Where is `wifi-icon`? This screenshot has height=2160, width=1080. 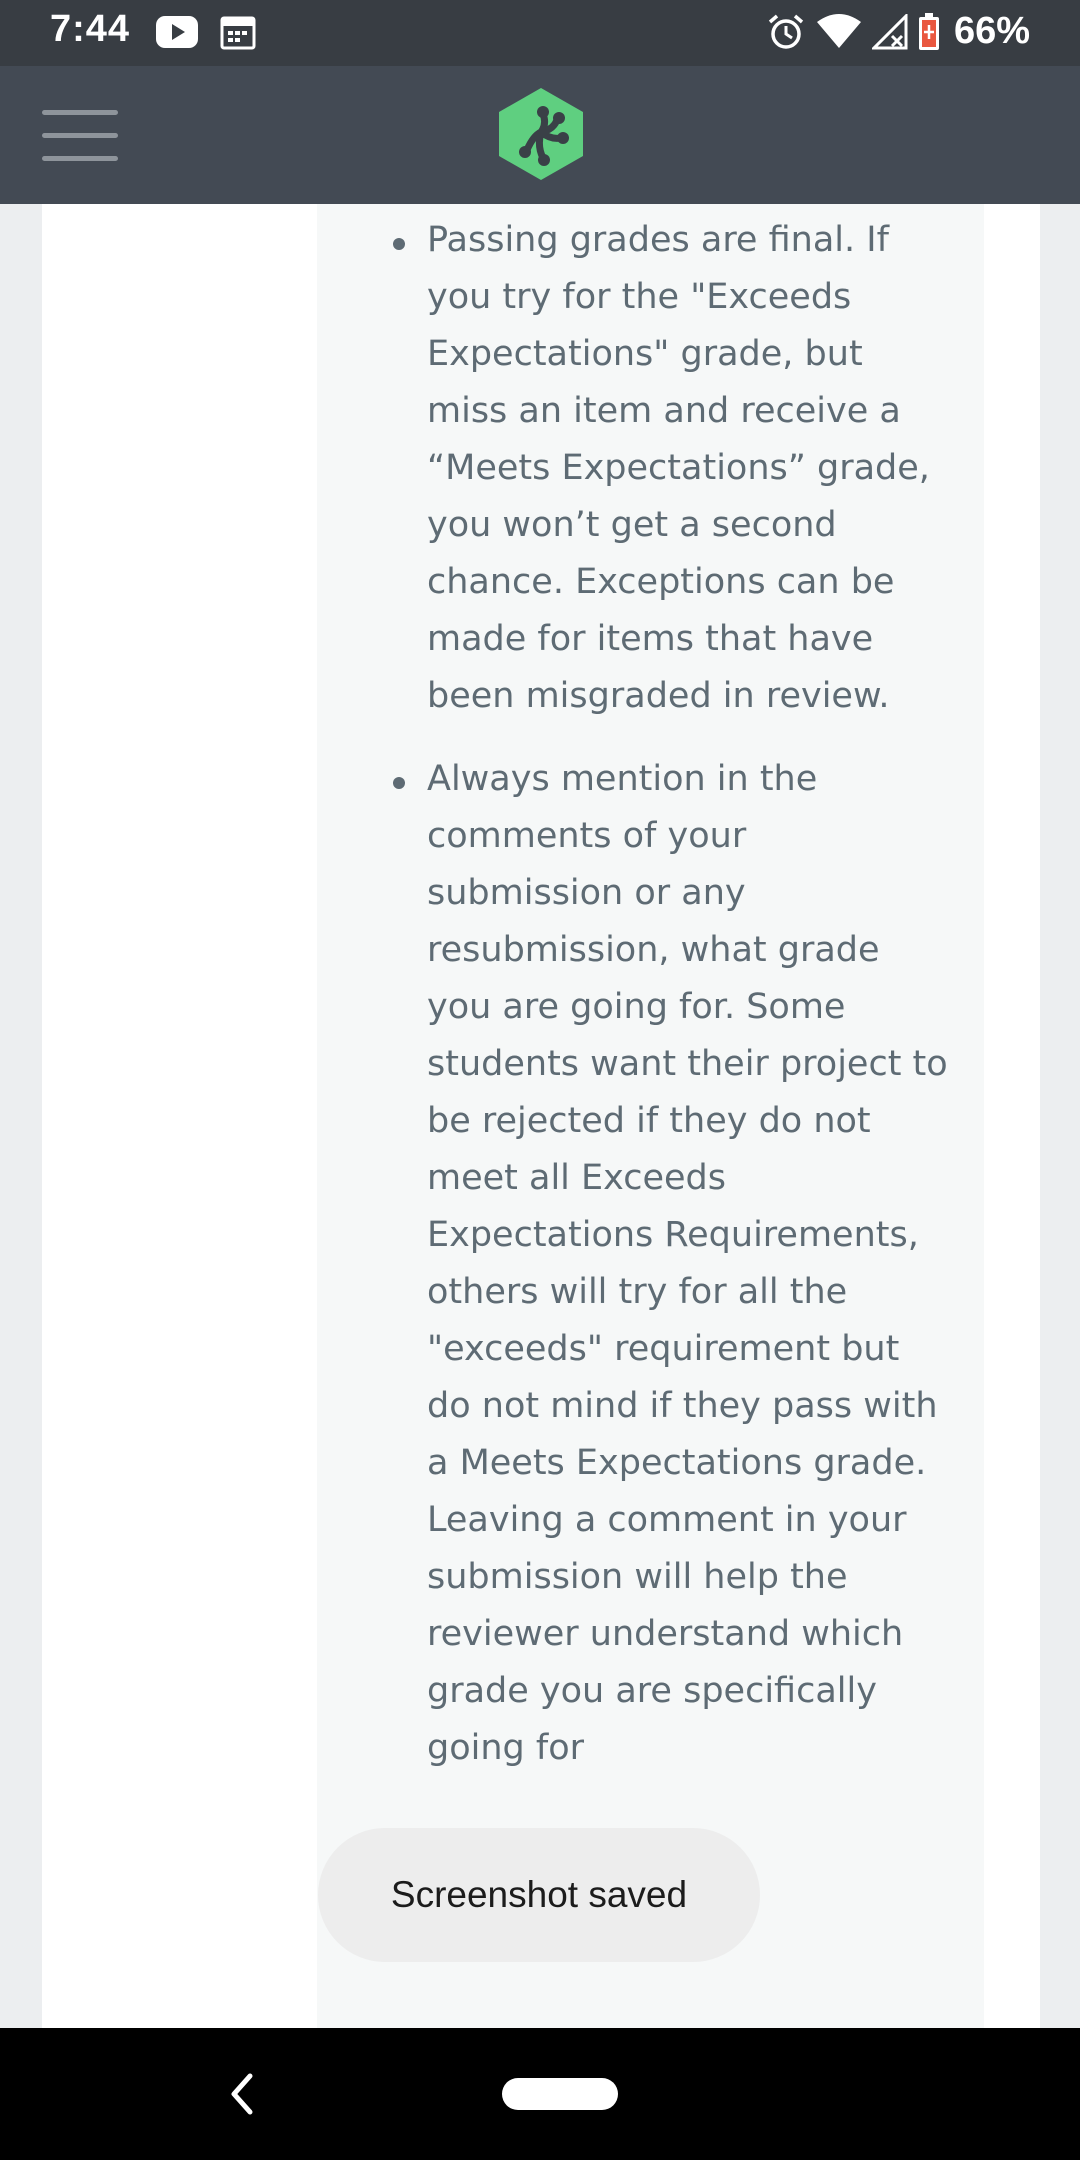
wifi-icon is located at coordinates (838, 30).